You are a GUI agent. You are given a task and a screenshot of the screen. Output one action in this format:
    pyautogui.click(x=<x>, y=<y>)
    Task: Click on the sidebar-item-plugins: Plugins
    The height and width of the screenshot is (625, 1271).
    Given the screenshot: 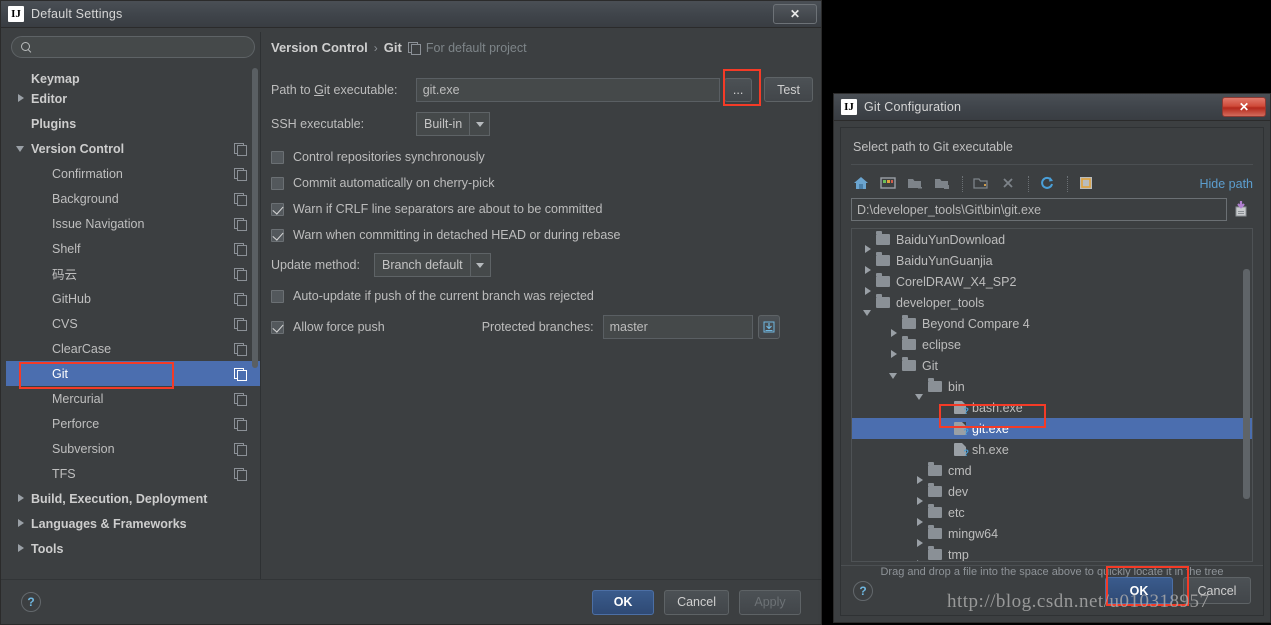 What is the action you would take?
    pyautogui.click(x=133, y=123)
    